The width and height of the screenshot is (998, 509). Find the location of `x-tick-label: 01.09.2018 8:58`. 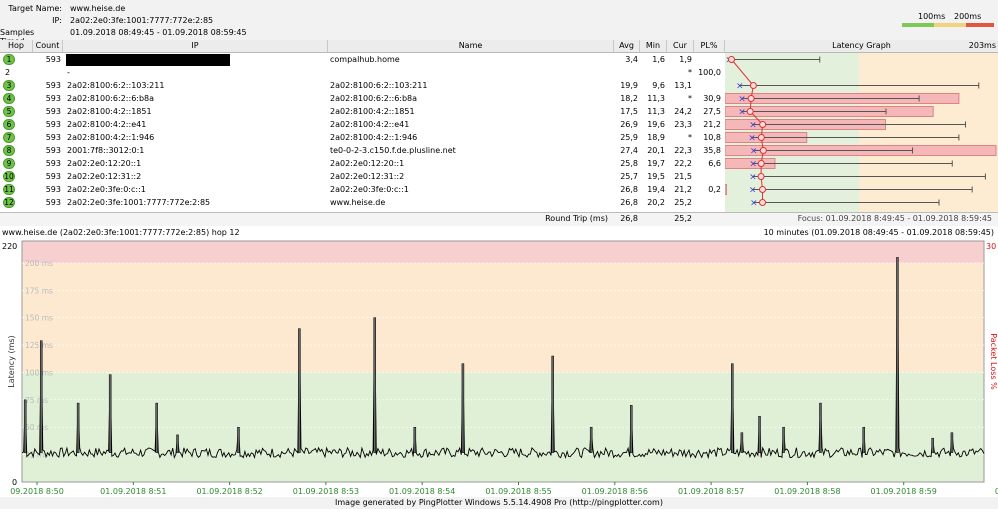

x-tick-label: 01.09.2018 8:58 is located at coordinates (807, 491).